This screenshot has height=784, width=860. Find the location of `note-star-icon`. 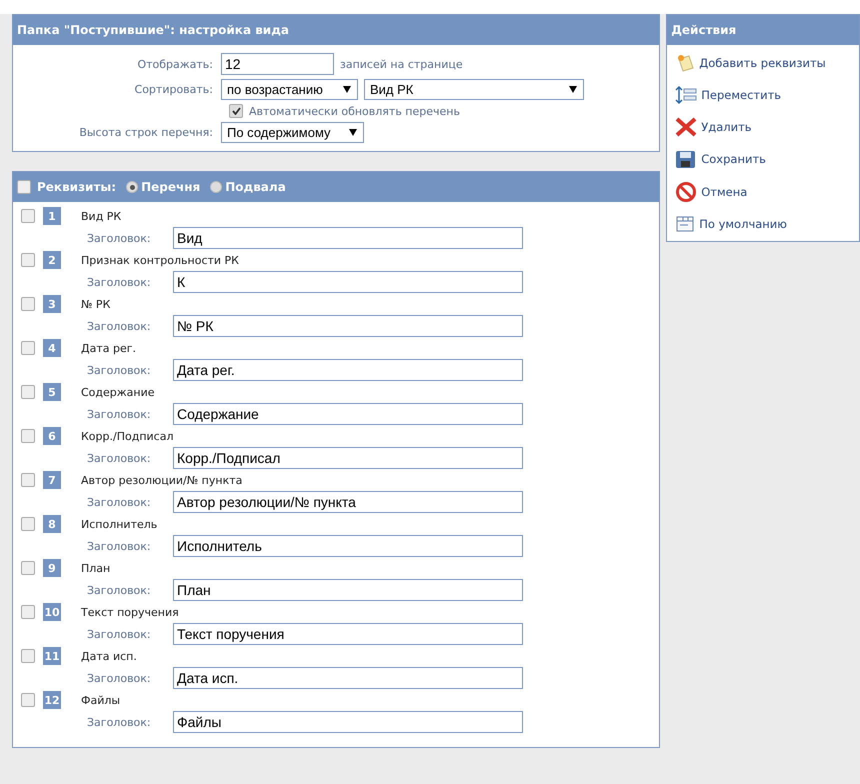

note-star-icon is located at coordinates (685, 63).